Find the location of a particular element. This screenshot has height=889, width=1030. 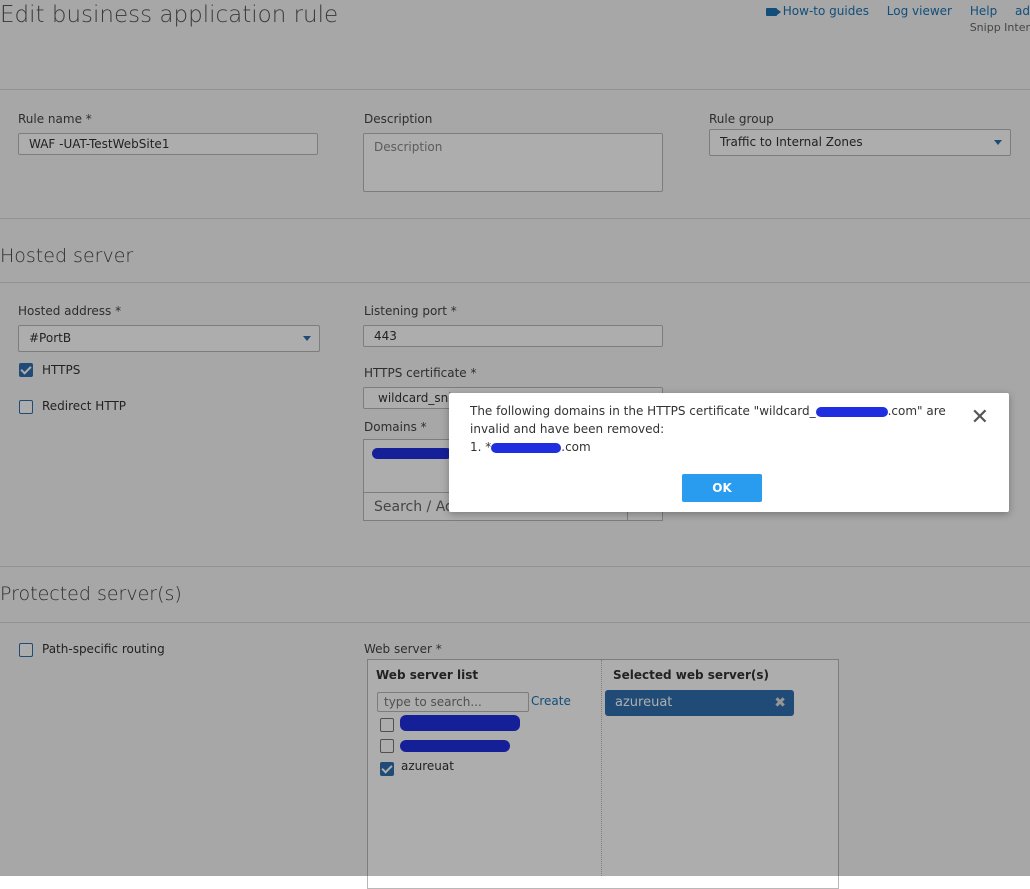

ok-button: OK is located at coordinates (722, 488).